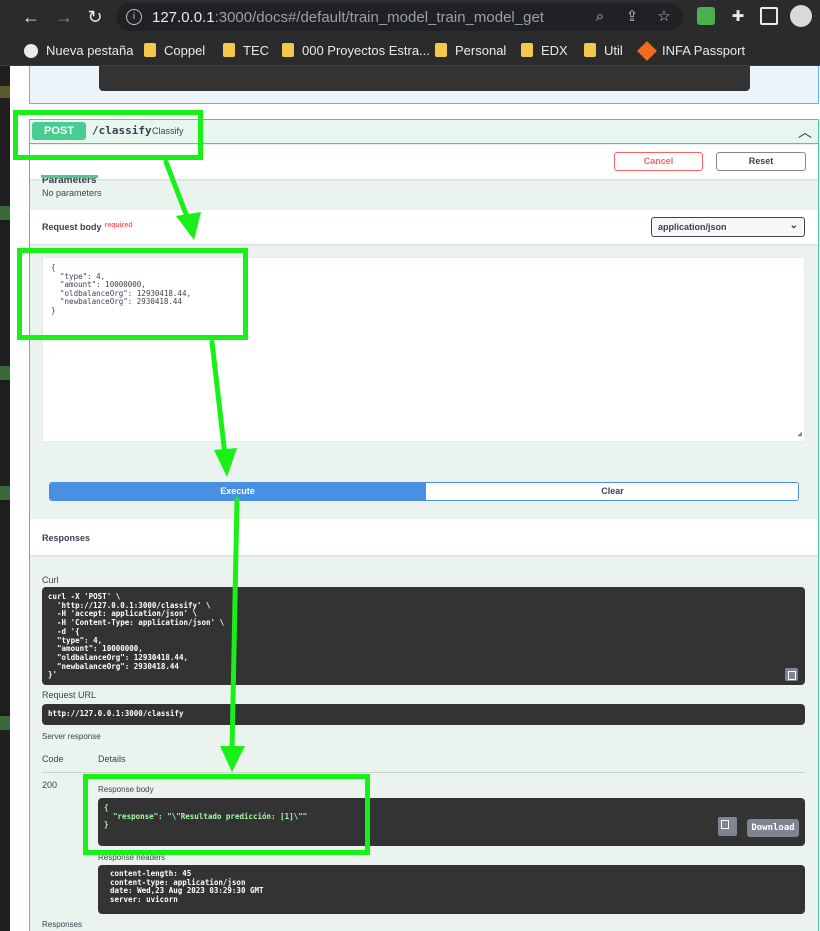 This screenshot has width=820, height=931. I want to click on details-header: Details, so click(112, 759).